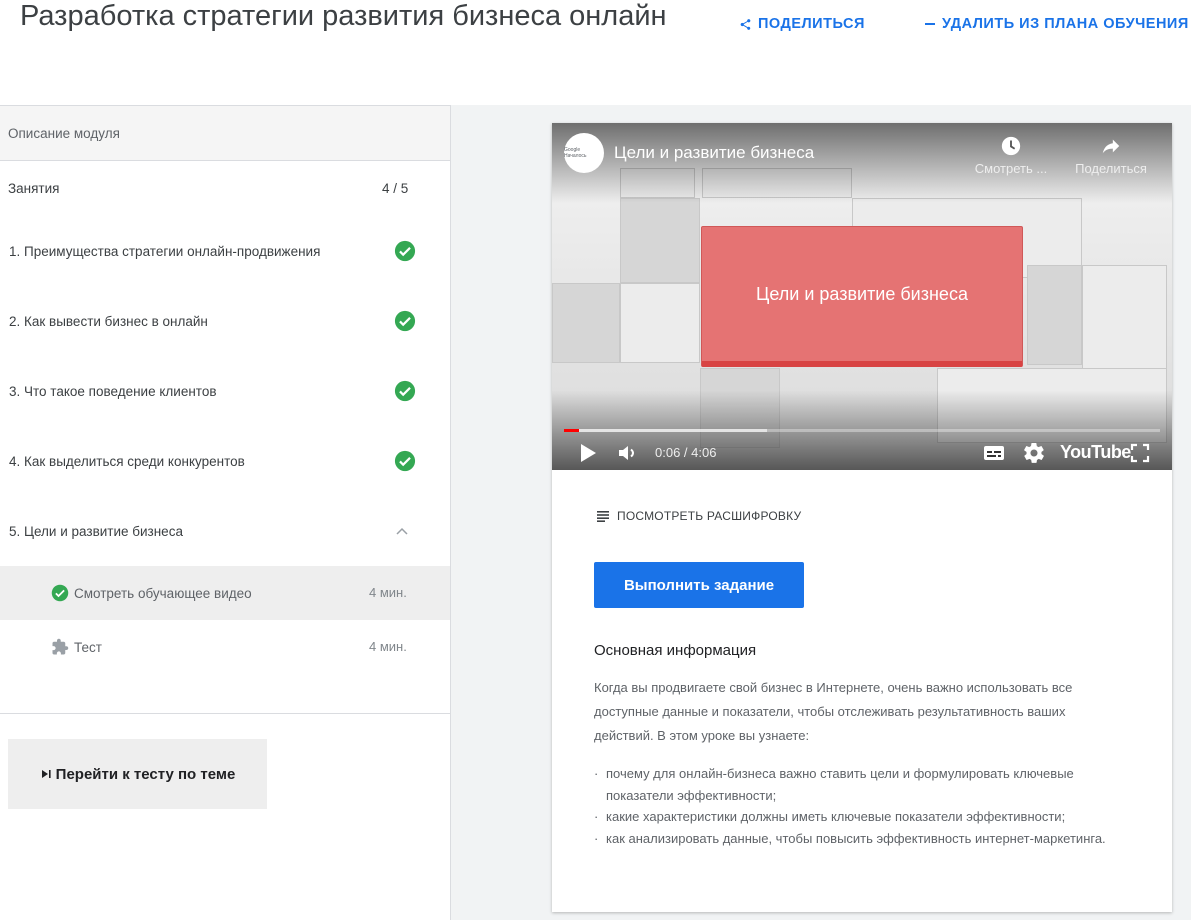 The image size is (1191, 920). What do you see at coordinates (395, 188) in the screenshot?
I see `lessons-count: 4 / 5` at bounding box center [395, 188].